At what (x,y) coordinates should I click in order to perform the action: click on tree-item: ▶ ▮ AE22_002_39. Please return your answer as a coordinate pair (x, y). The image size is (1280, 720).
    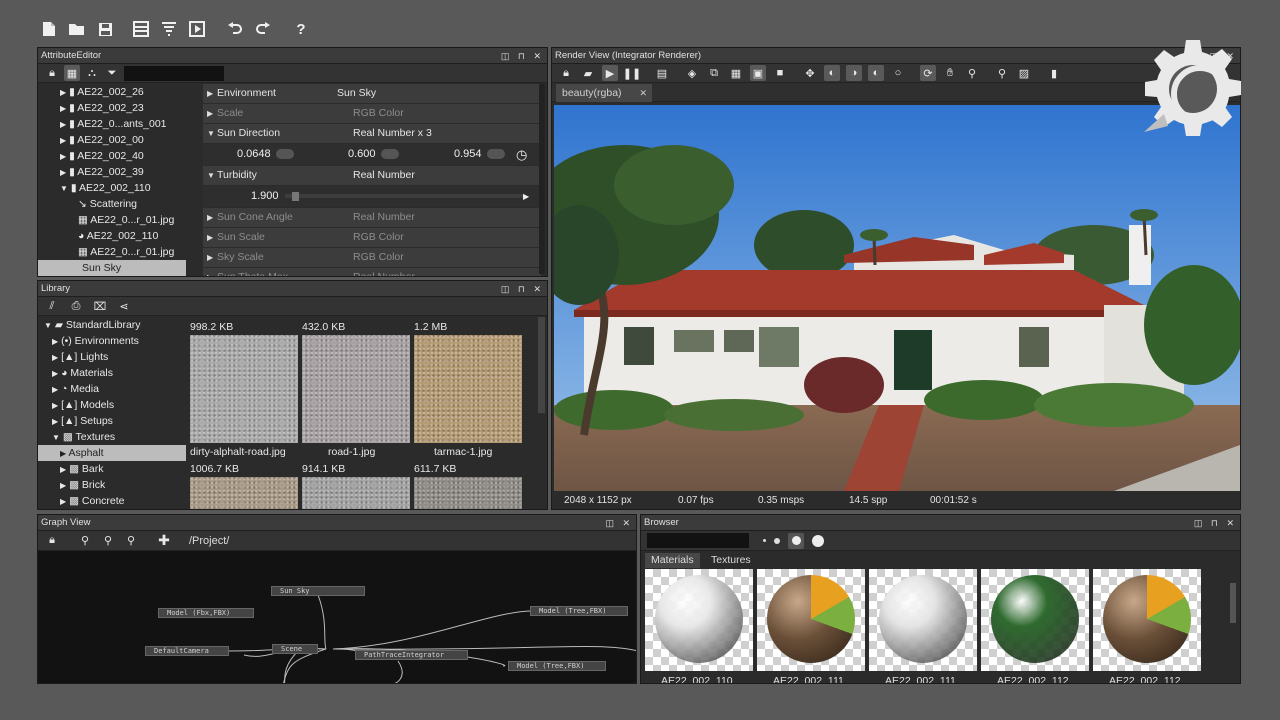
    Looking at the image, I should click on (112, 172).